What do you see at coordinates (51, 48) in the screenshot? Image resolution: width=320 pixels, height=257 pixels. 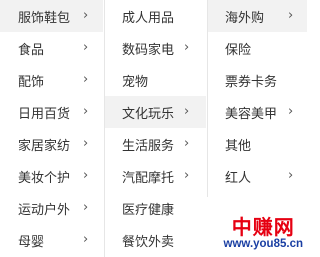 I see `menu-item-food: 食品 ›` at bounding box center [51, 48].